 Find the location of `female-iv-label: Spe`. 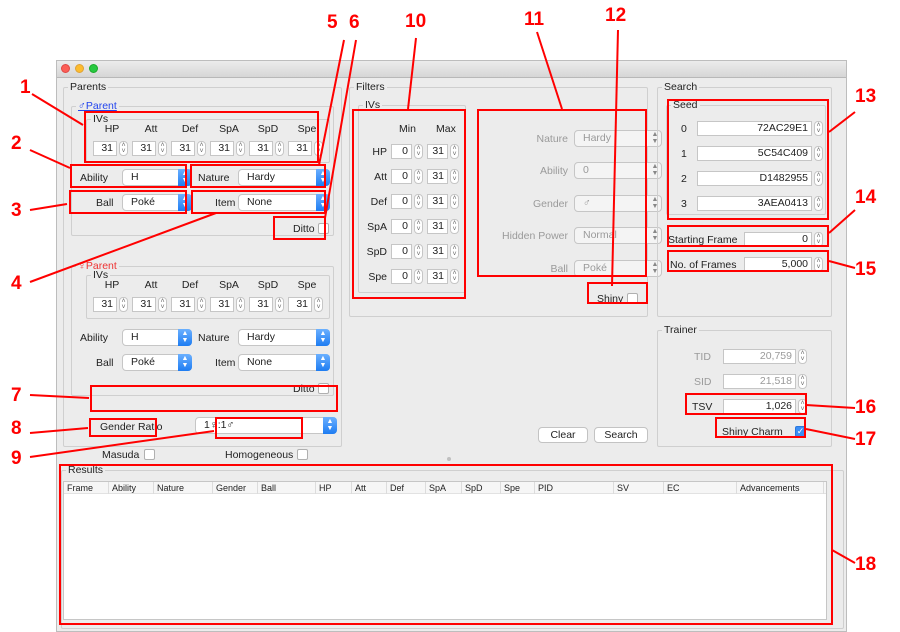

female-iv-label: Spe is located at coordinates (307, 285).